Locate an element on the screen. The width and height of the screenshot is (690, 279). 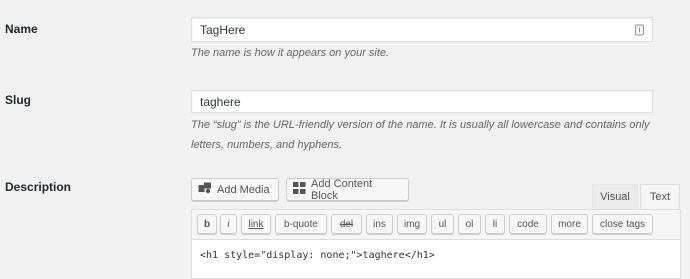
add-content-block-button: Add Content Block is located at coordinates (347, 189).